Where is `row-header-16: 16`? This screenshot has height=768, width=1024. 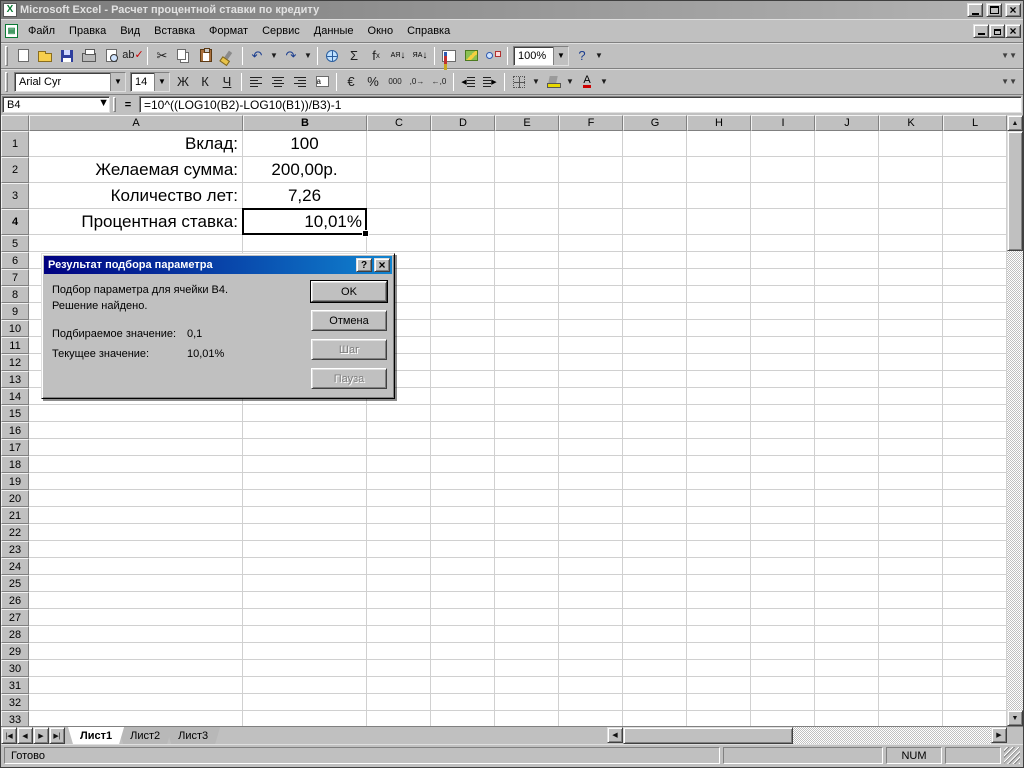 row-header-16: 16 is located at coordinates (15, 430).